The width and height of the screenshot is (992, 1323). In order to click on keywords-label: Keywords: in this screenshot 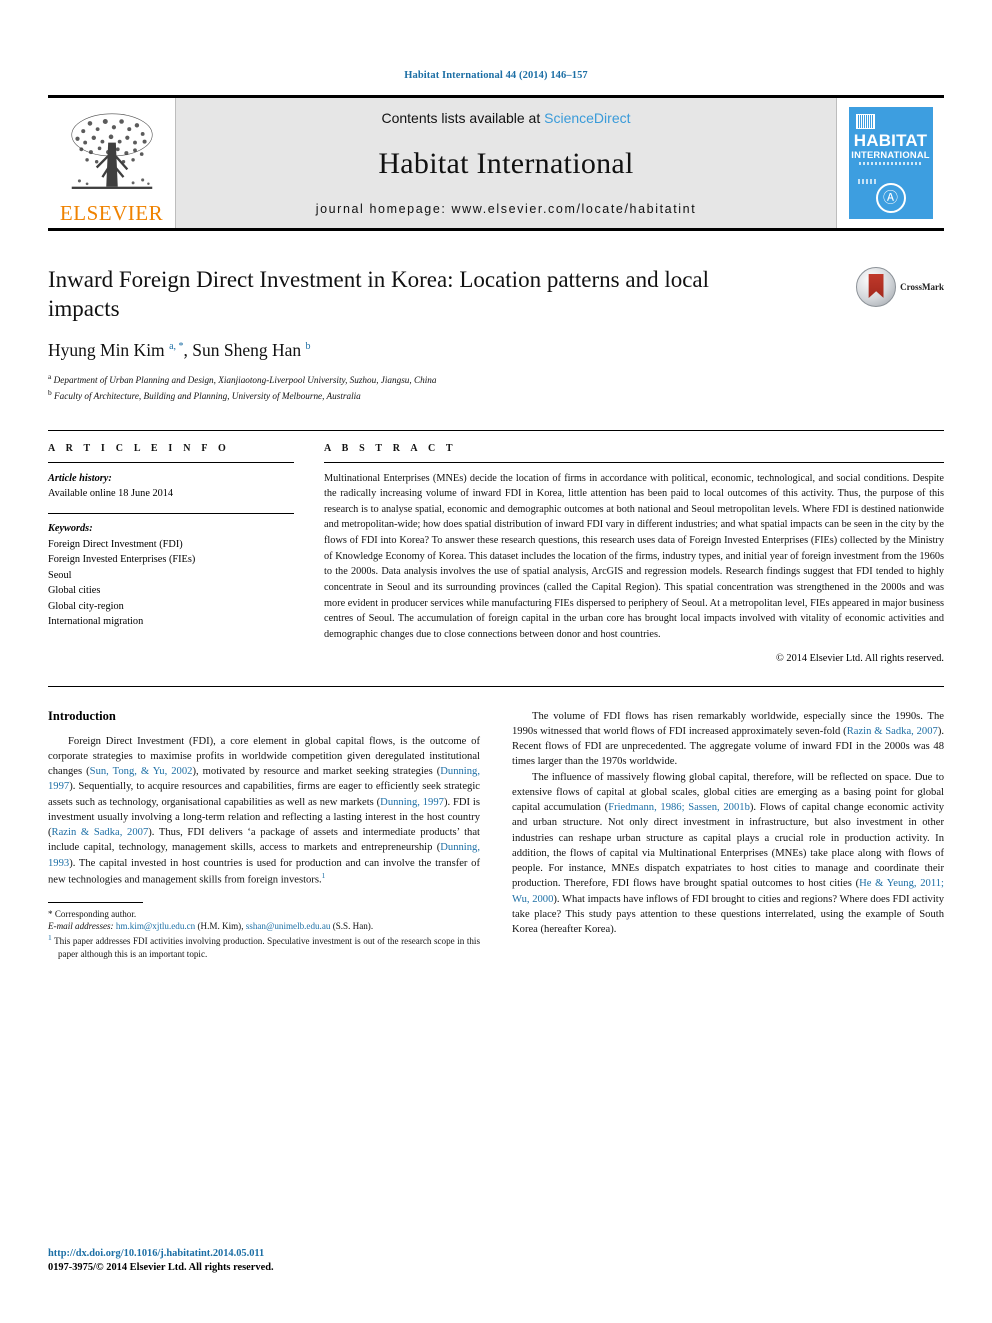, I will do `click(70, 529)`.